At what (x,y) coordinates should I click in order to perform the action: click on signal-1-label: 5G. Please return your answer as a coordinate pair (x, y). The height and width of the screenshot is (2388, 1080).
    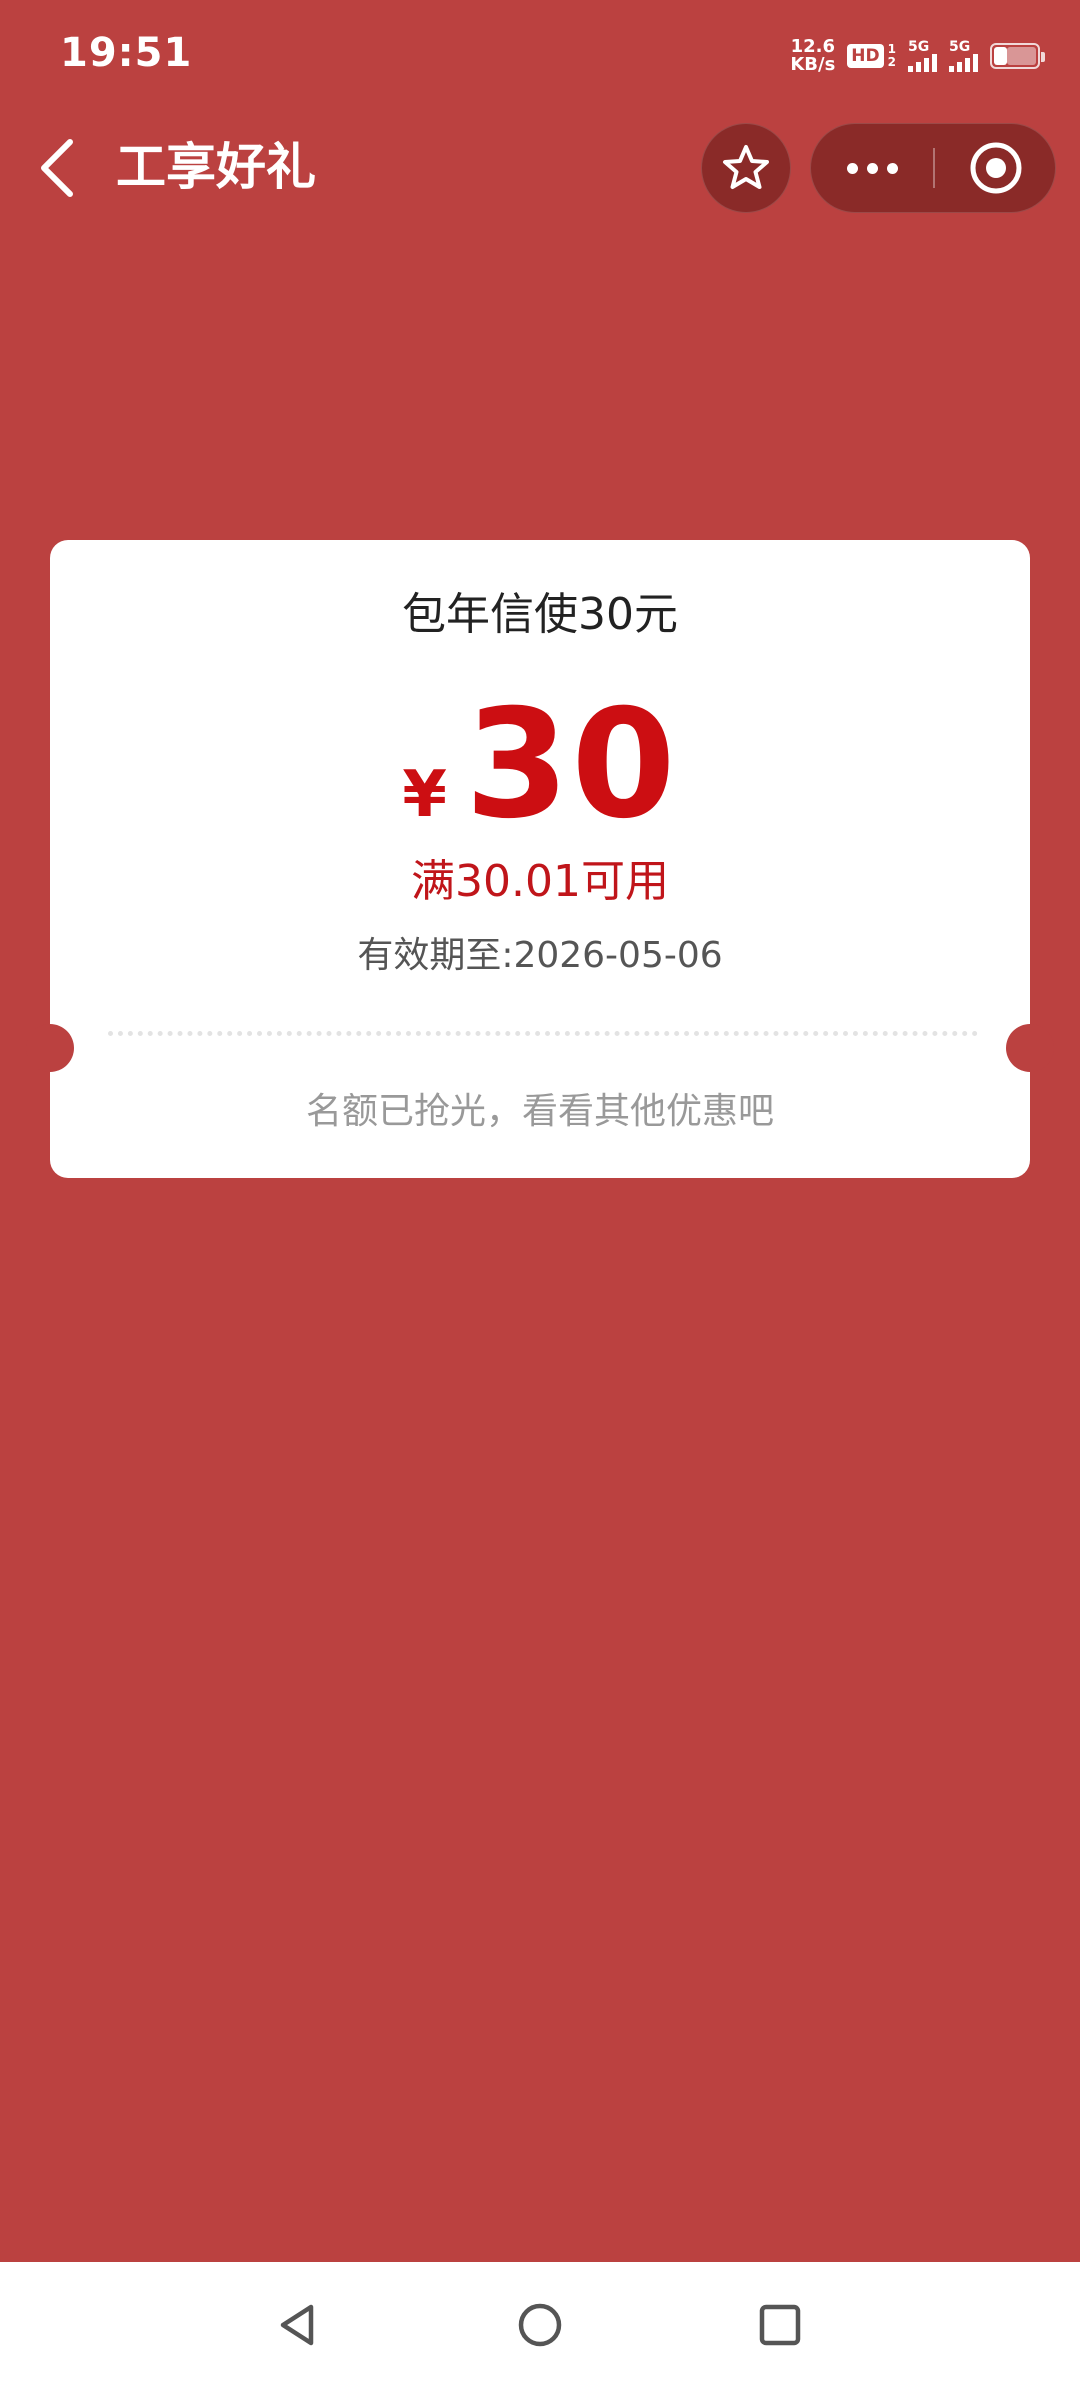
    Looking at the image, I should click on (919, 47).